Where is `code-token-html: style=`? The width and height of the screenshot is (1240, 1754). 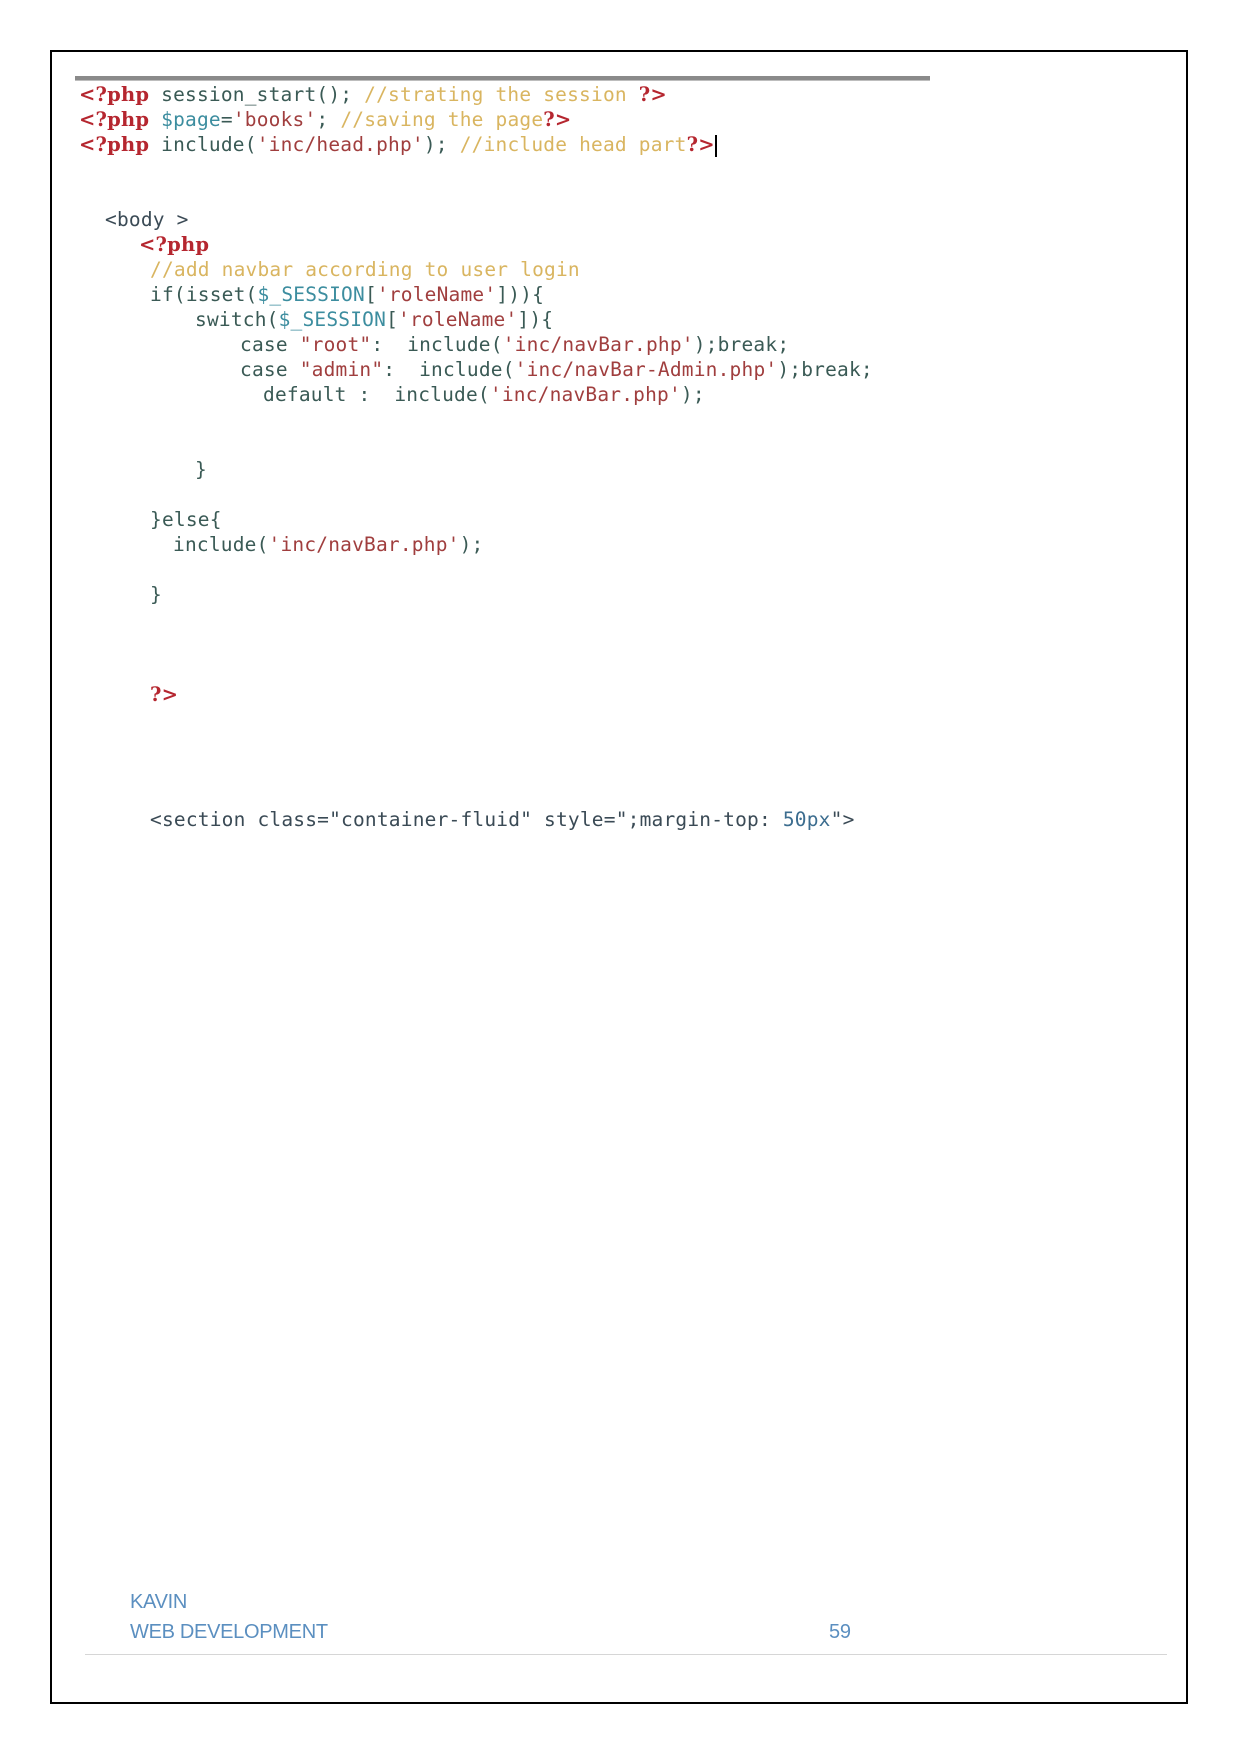
code-token-html: style= is located at coordinates (574, 819).